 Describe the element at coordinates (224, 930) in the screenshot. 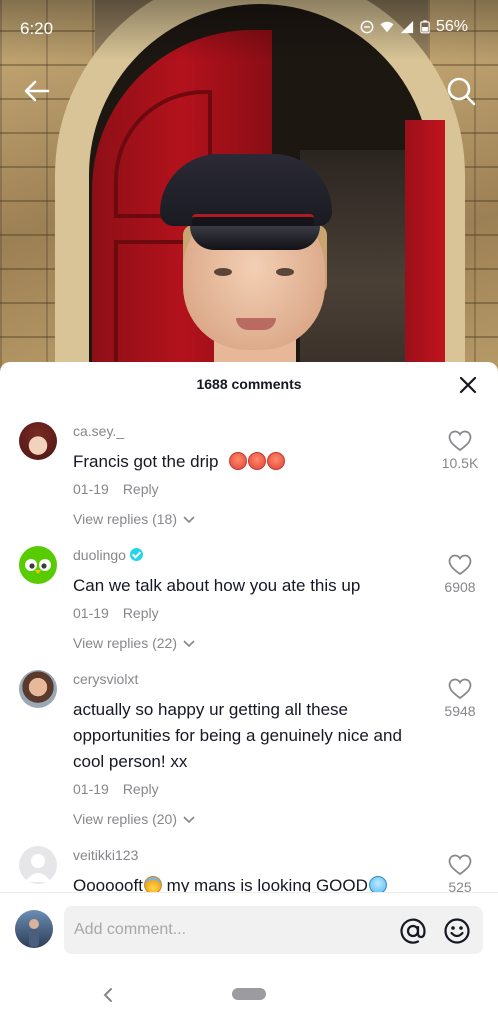

I see `comment-input` at that location.